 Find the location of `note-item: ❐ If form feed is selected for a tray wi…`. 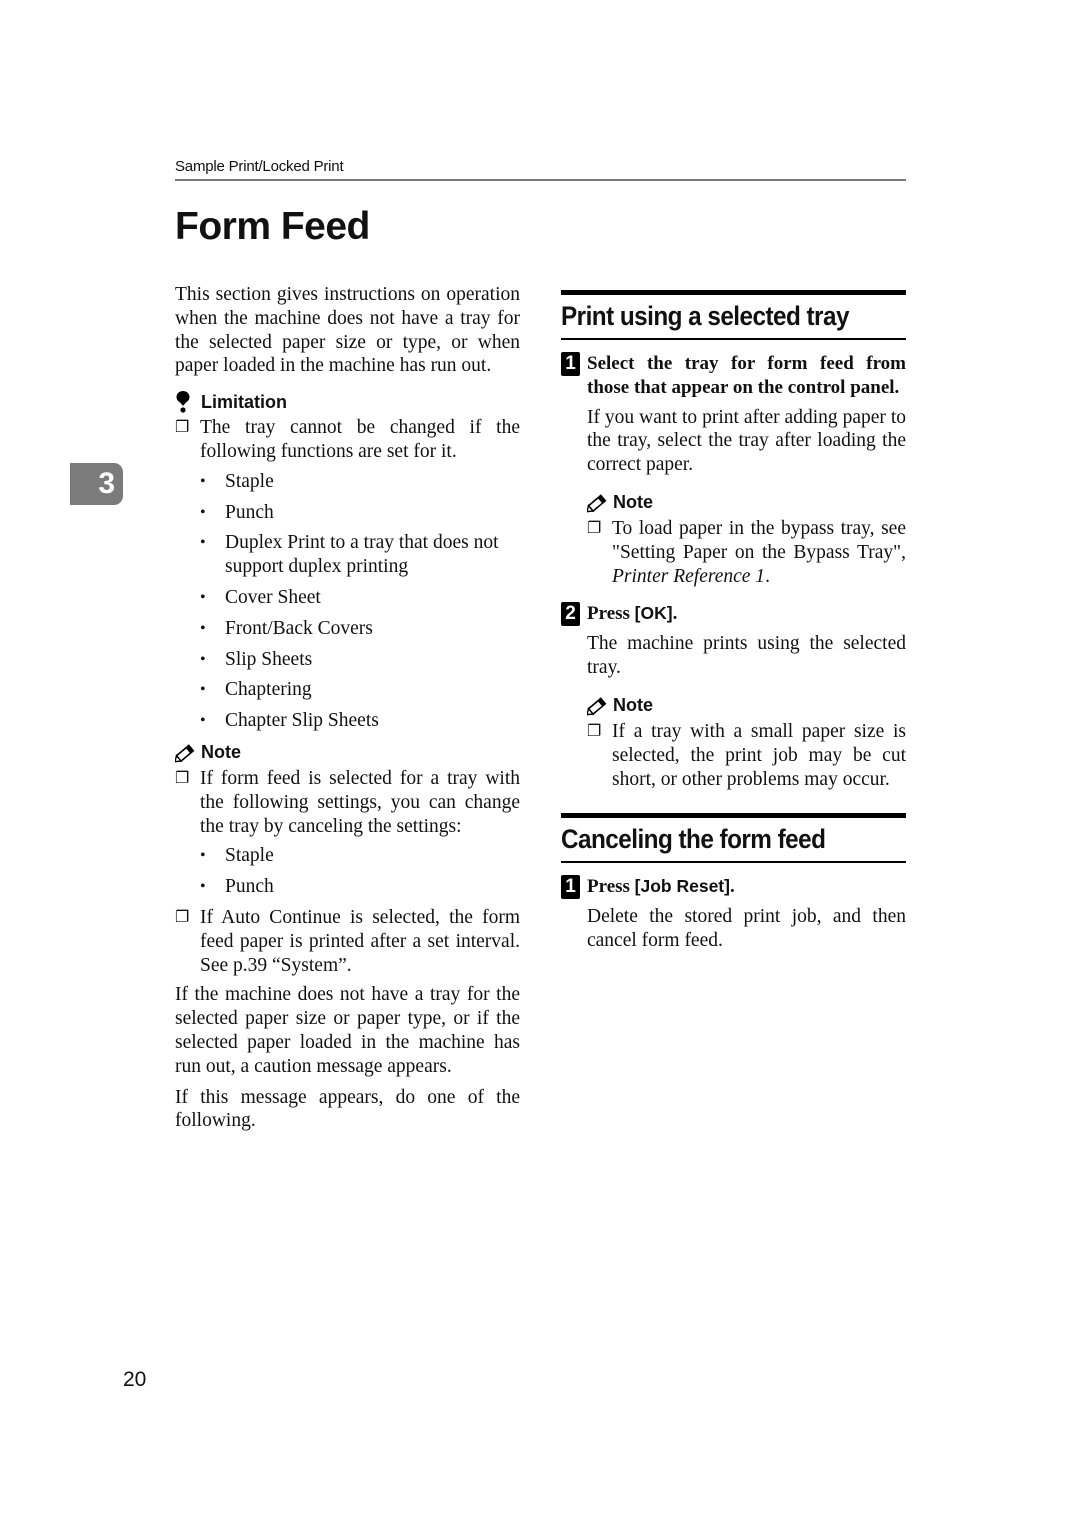

note-item: ❐ If form feed is selected for a tray wi… is located at coordinates (347, 802).